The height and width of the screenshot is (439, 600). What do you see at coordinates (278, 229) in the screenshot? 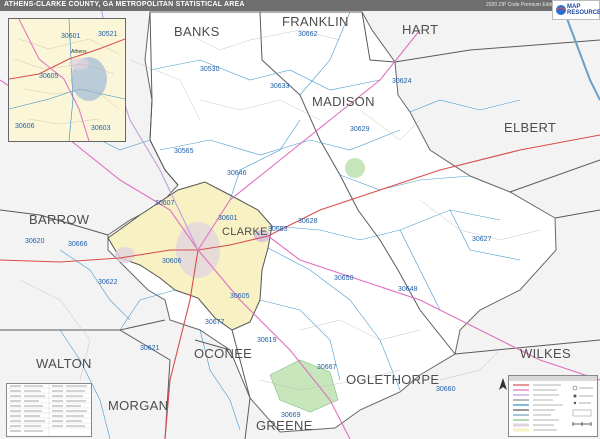
I see `zip-label: 30683` at bounding box center [278, 229].